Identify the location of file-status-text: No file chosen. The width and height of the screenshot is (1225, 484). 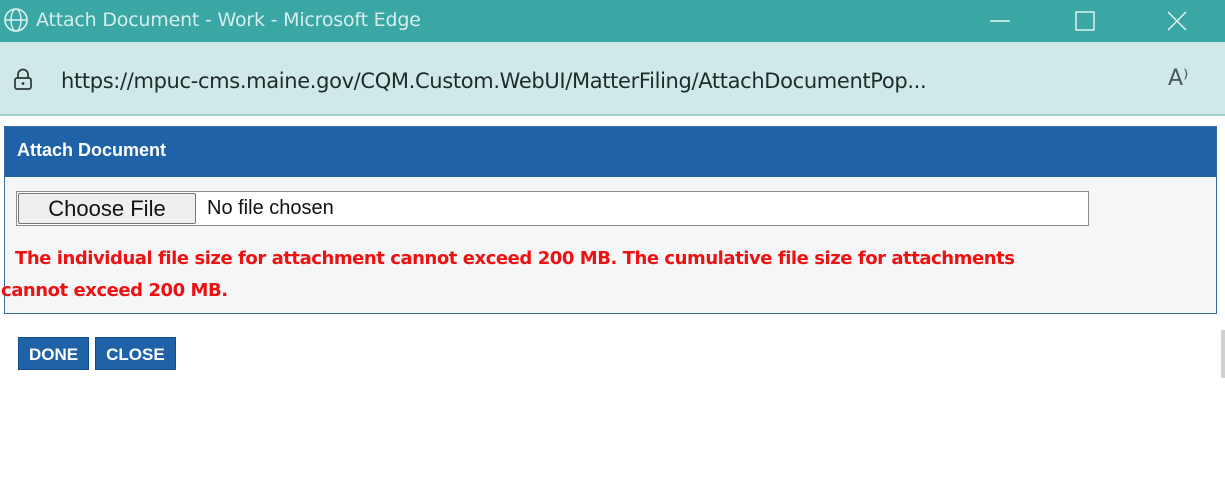
(270, 208).